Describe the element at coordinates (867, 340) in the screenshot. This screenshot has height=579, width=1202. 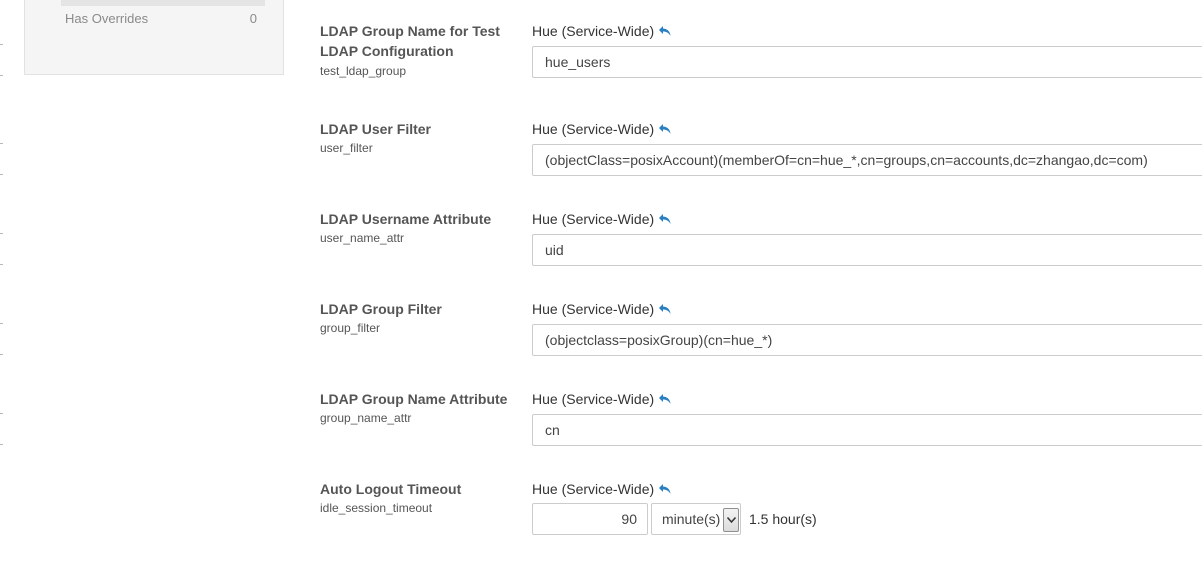
I see `group-filter-input` at that location.